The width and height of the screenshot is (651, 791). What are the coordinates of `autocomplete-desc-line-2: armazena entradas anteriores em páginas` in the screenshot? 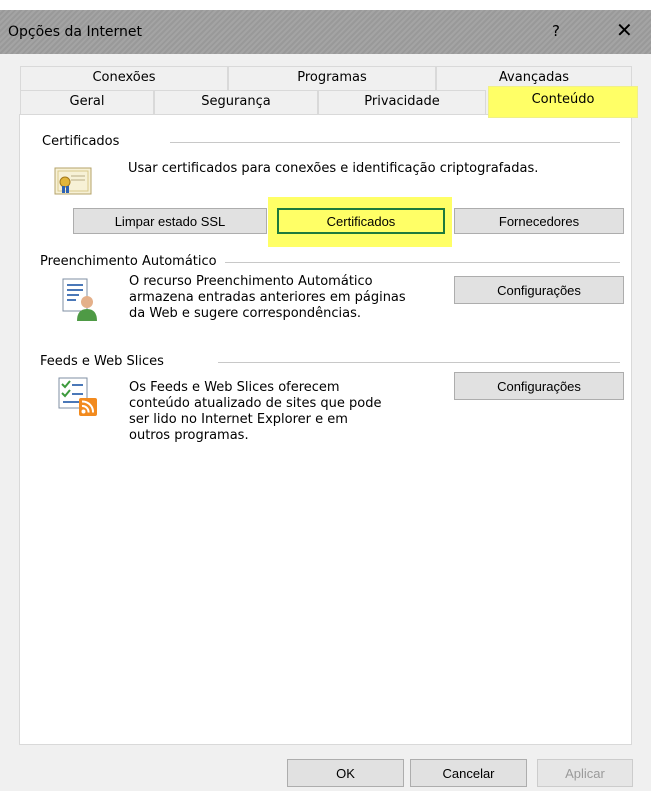 It's located at (267, 297).